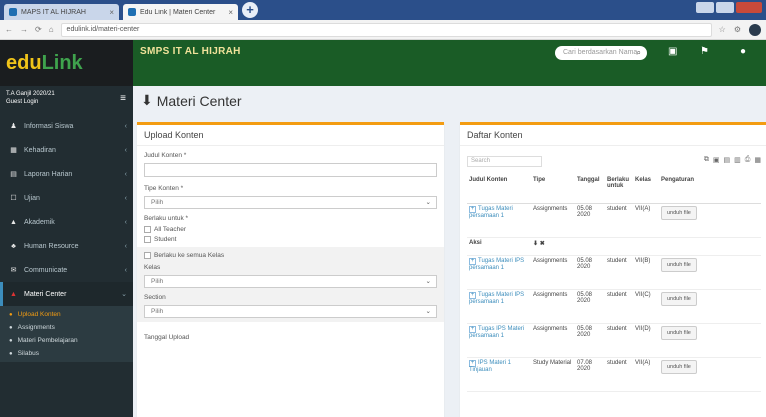 The height and width of the screenshot is (417, 766). I want to click on flag-icon: ⚑, so click(704, 51).